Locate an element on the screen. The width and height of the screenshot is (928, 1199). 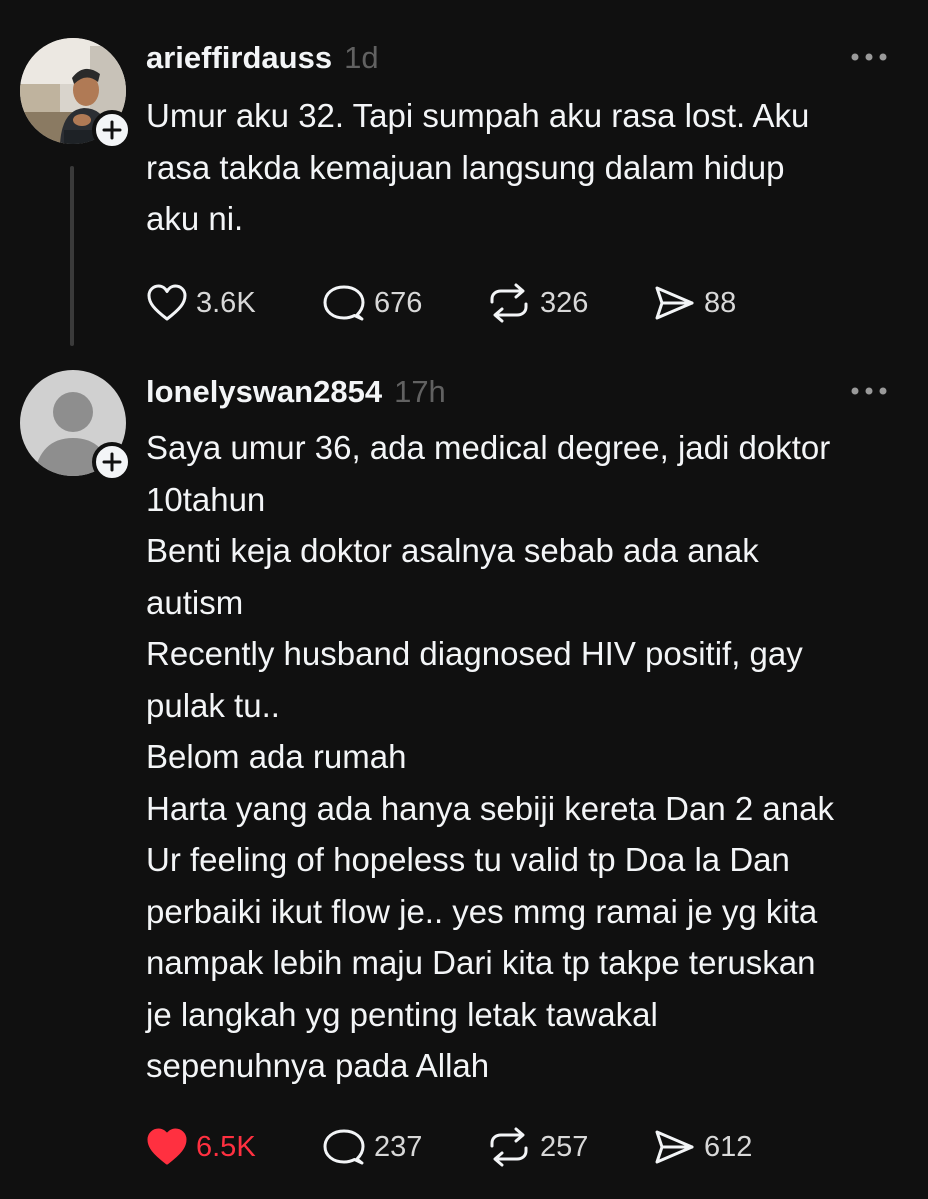
like-count: 6.5K is located at coordinates (226, 1146).